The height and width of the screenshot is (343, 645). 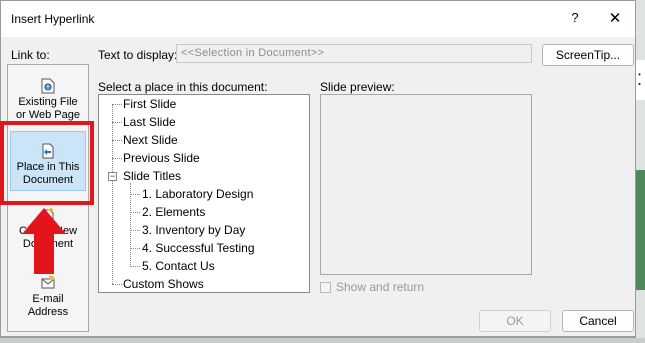 I want to click on show-and-return-option: Show and return, so click(x=372, y=287).